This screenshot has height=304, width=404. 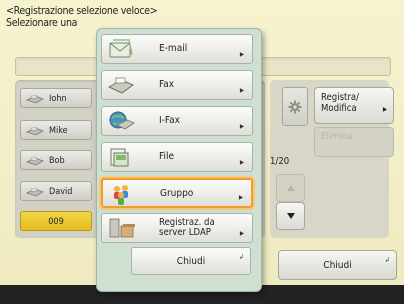 I want to click on list-item: Iohn, so click(x=56, y=98).